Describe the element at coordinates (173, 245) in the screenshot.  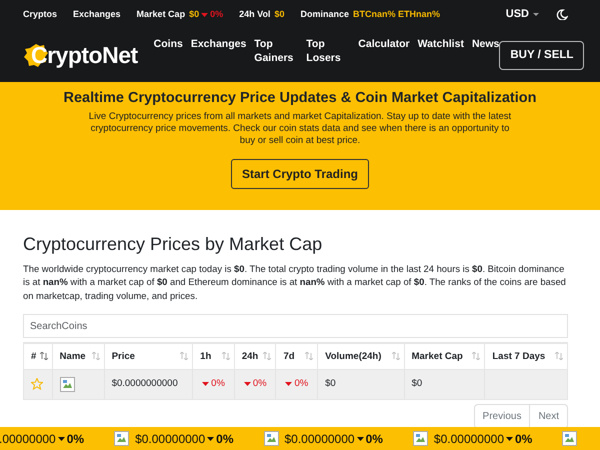
I see `section-title: Cryptocurrency Prices by Market Cap` at that location.